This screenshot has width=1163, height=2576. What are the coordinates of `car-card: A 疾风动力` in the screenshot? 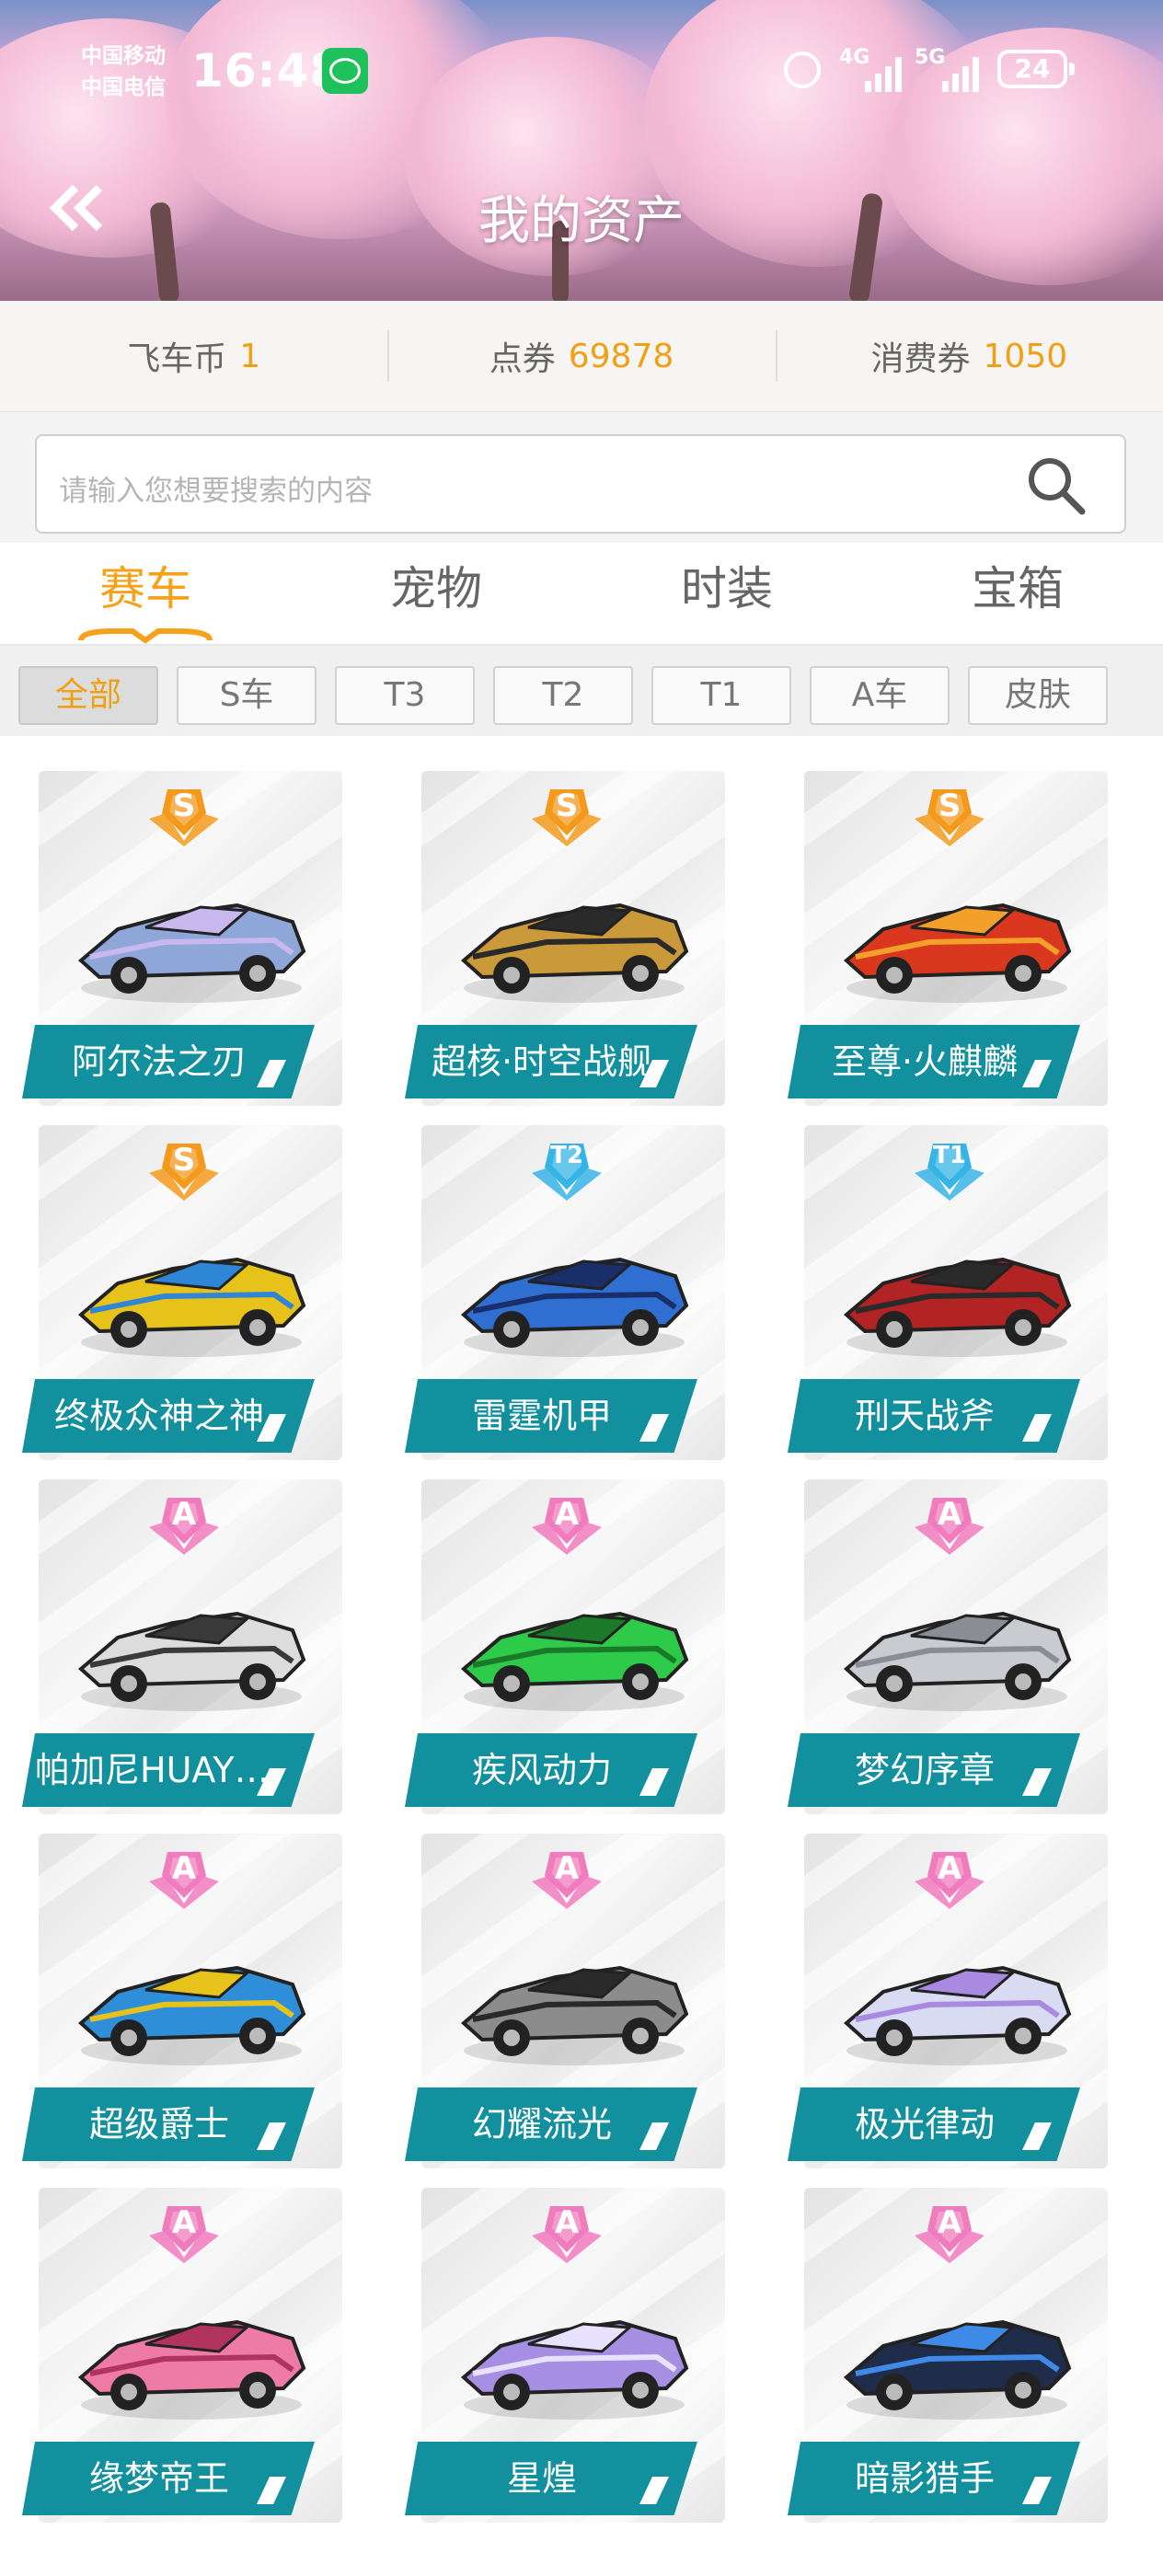 It's located at (565, 1646).